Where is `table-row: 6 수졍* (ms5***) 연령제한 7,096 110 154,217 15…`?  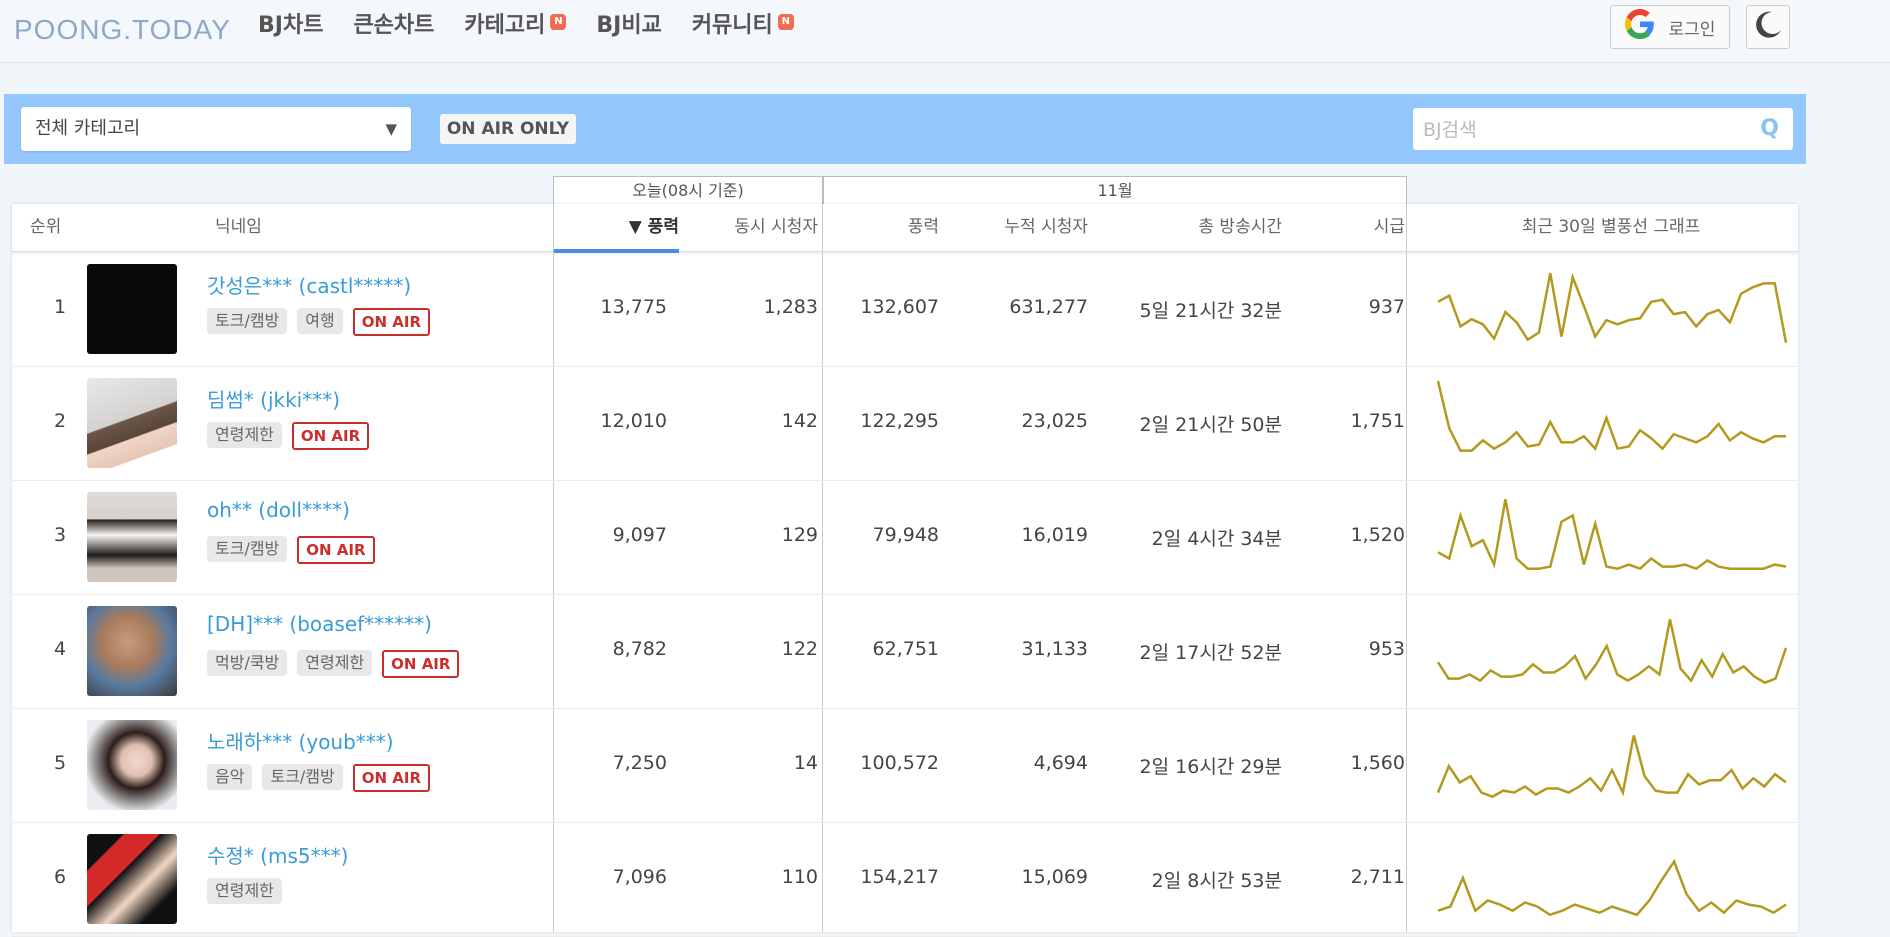 table-row: 6 수졍* (ms5***) 연령제한 7,096 110 154,217 15… is located at coordinates (905, 879).